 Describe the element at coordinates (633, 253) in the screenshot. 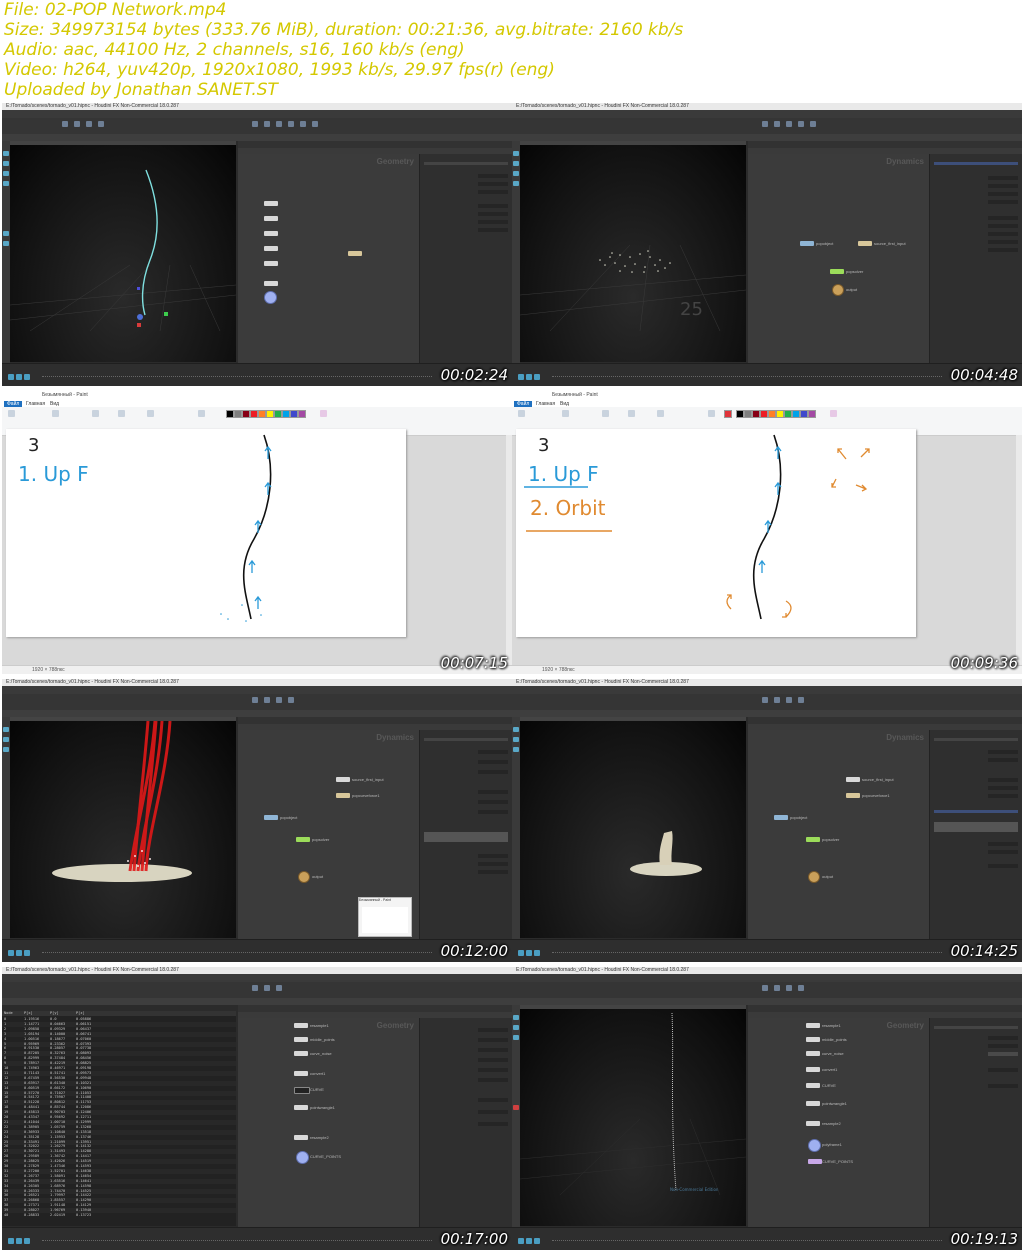

I see `3d-viewport: 25` at that location.